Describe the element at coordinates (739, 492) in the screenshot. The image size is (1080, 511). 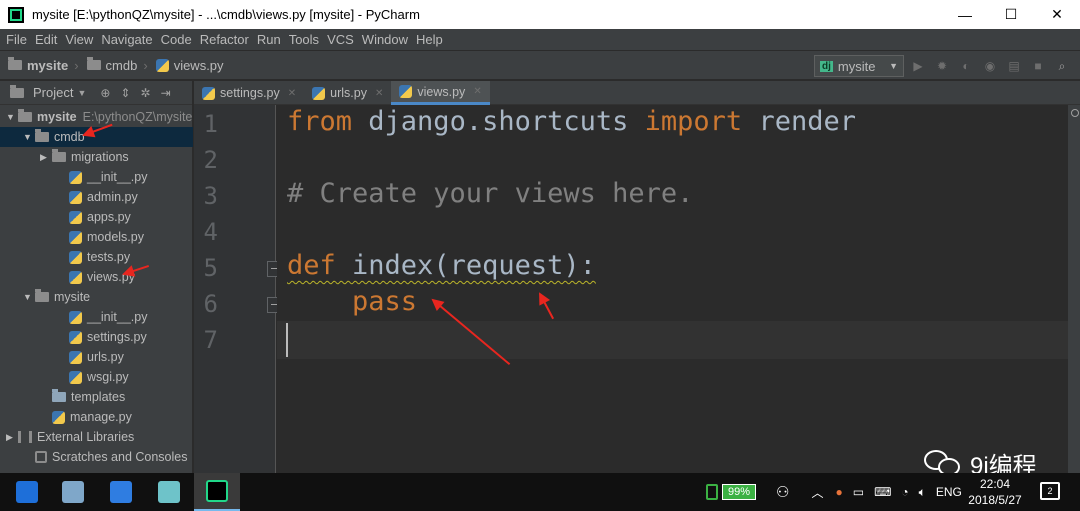
I see `battery-indicator: 99%` at that location.